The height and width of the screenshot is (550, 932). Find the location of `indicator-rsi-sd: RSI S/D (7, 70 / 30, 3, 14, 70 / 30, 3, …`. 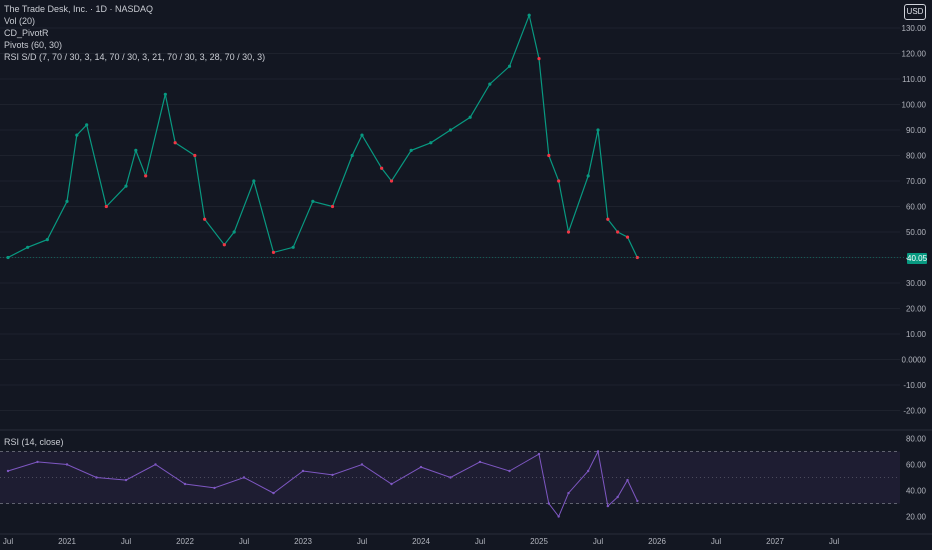

indicator-rsi-sd: RSI S/D (7, 70 / 30, 3, 14, 70 / 30, 3, … is located at coordinates (134, 57).